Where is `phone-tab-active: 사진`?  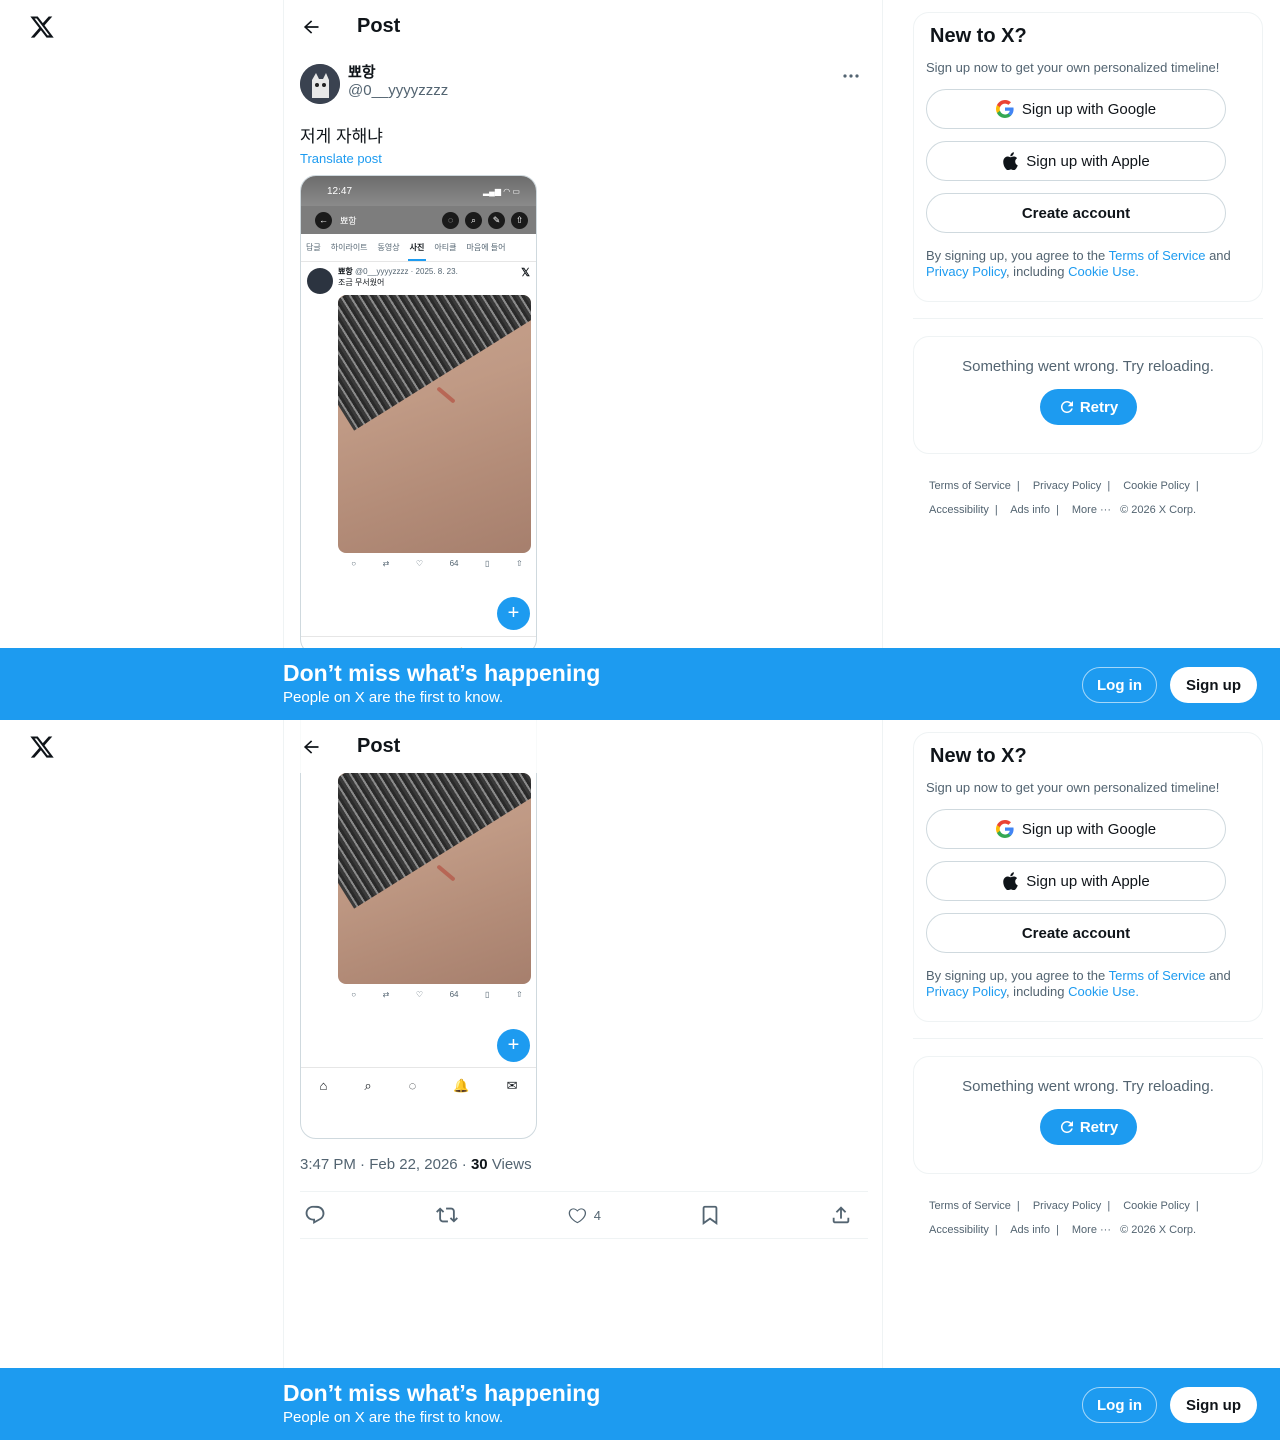 phone-tab-active: 사진 is located at coordinates (417, 252).